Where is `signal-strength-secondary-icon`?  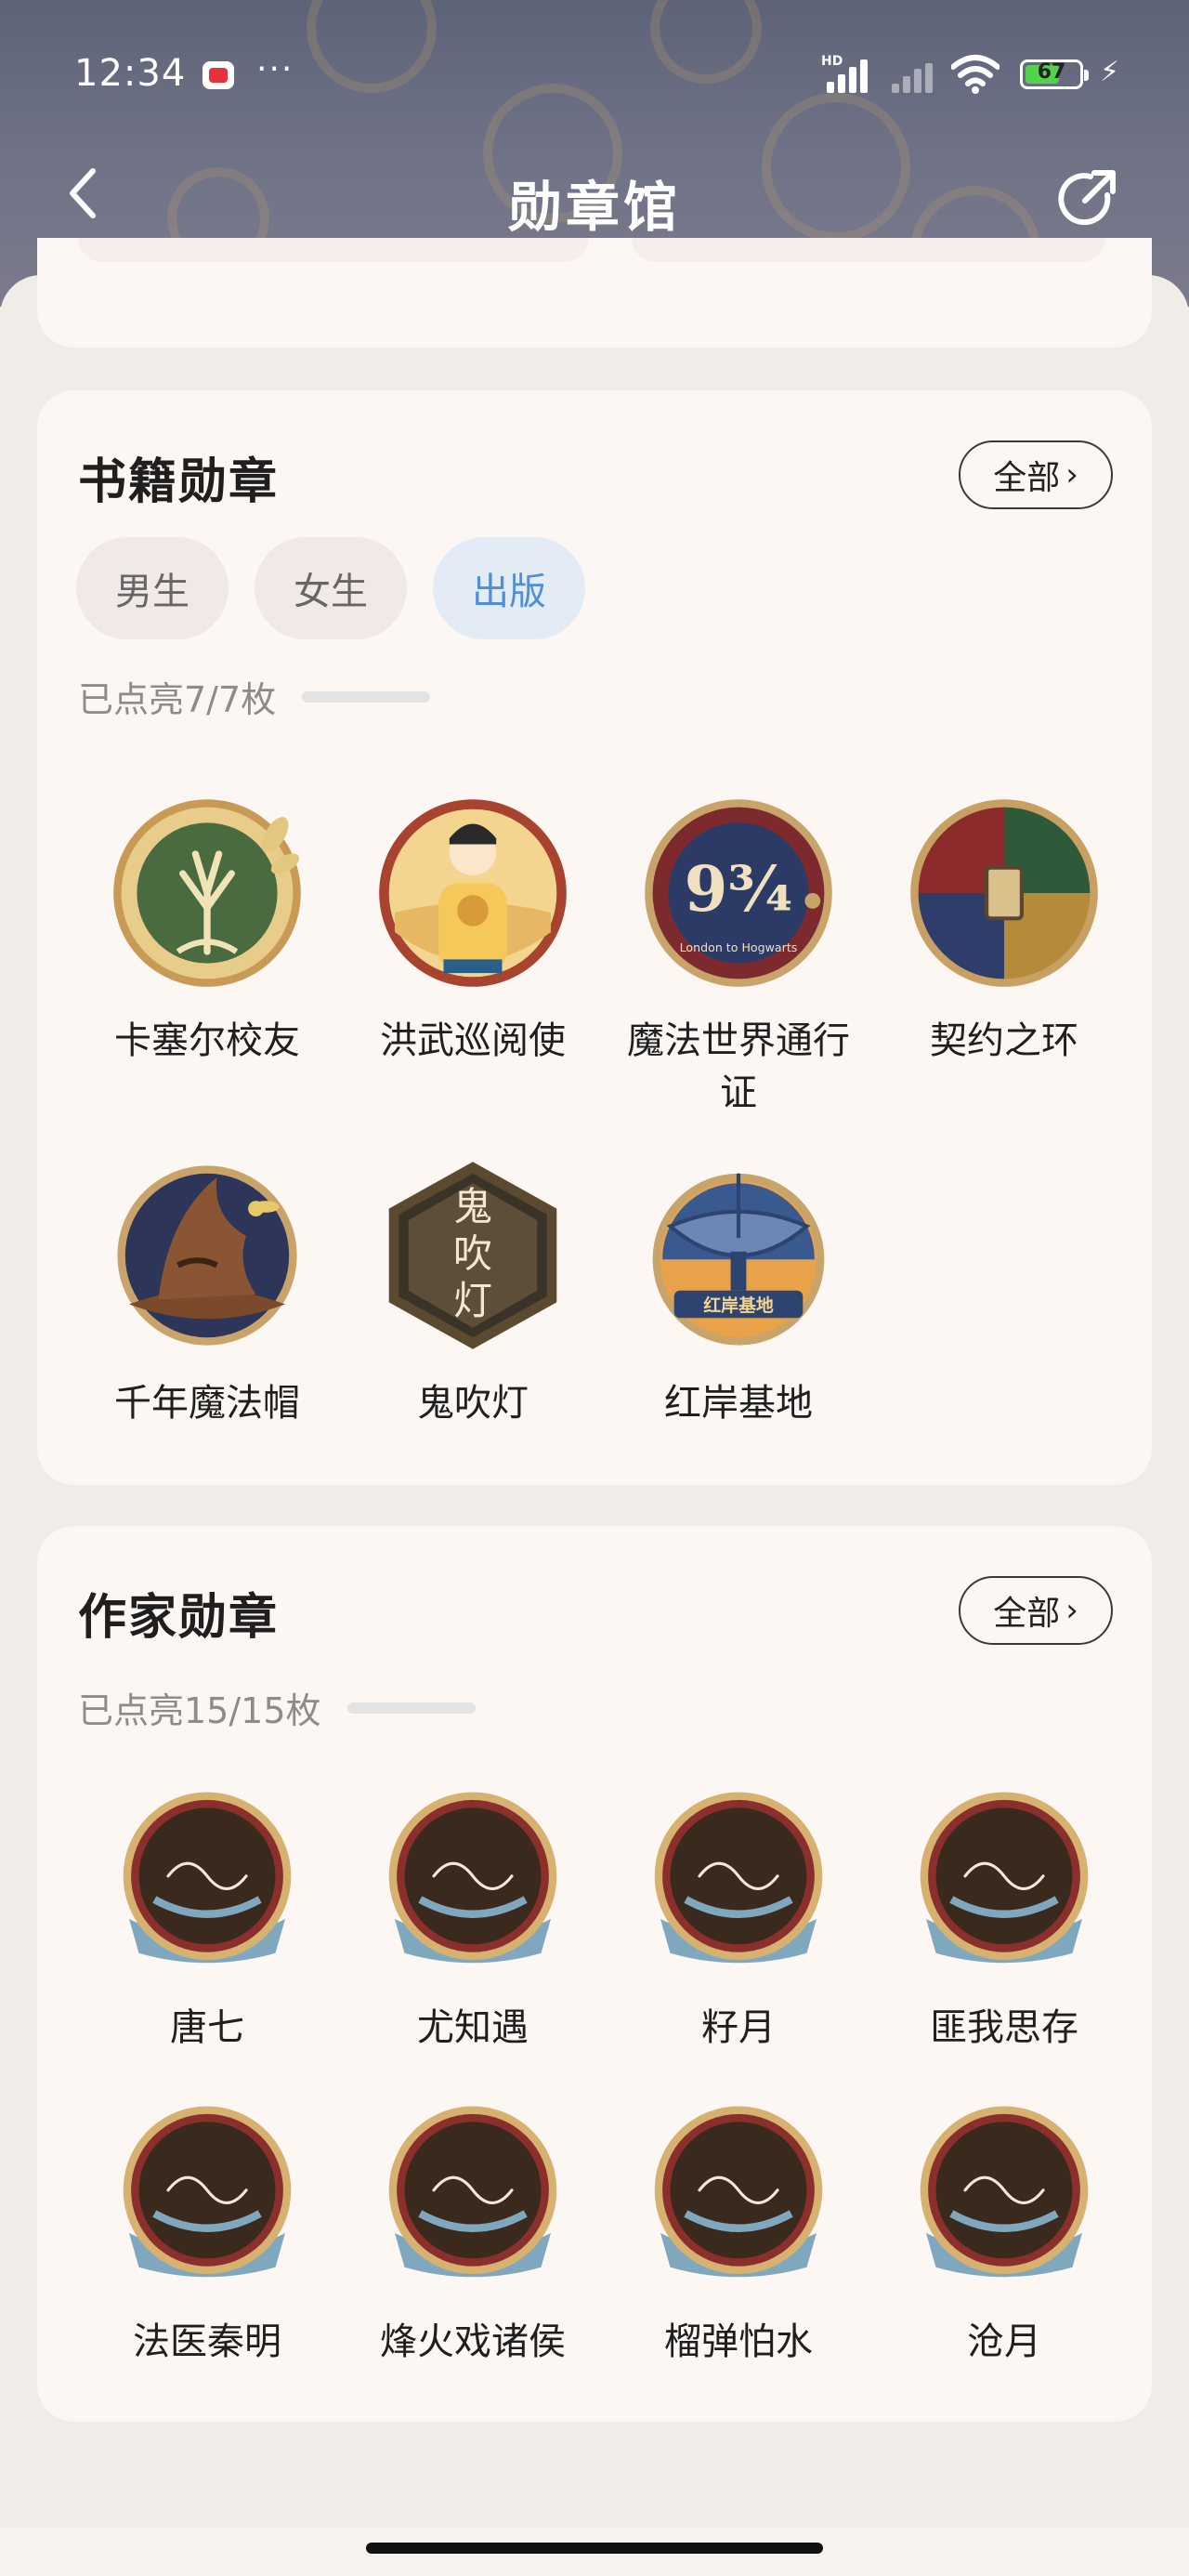 signal-strength-secondary-icon is located at coordinates (918, 74).